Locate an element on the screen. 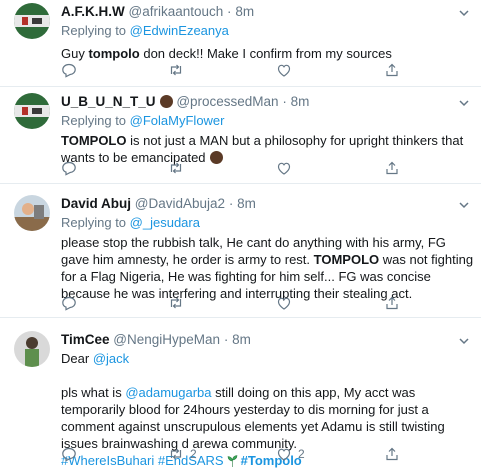 This screenshot has width=481, height=475. handle: @NengiHypeMan is located at coordinates (166, 339).